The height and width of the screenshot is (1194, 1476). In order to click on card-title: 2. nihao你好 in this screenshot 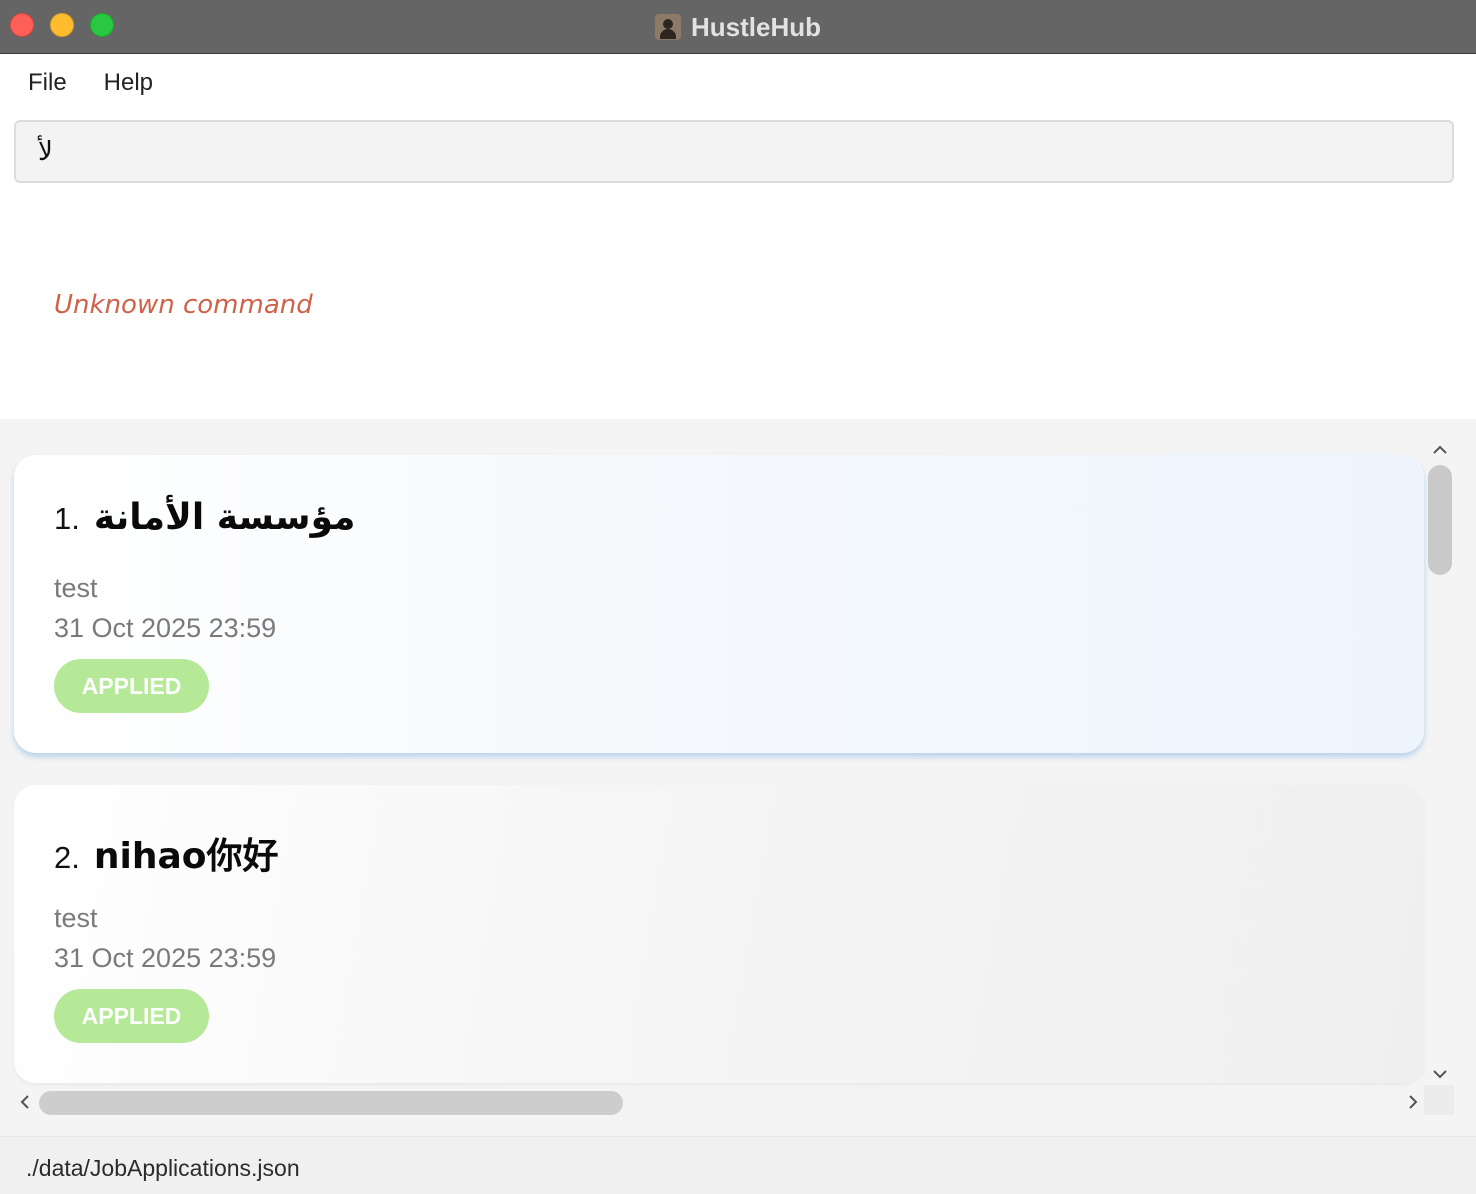, I will do `click(166, 853)`.